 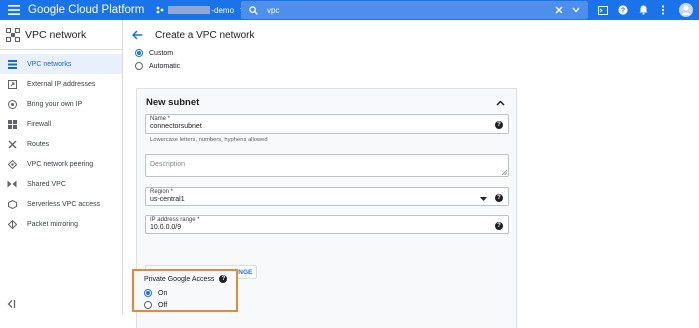 I want to click on sidebar-item-label: Firewall, so click(x=39, y=124).